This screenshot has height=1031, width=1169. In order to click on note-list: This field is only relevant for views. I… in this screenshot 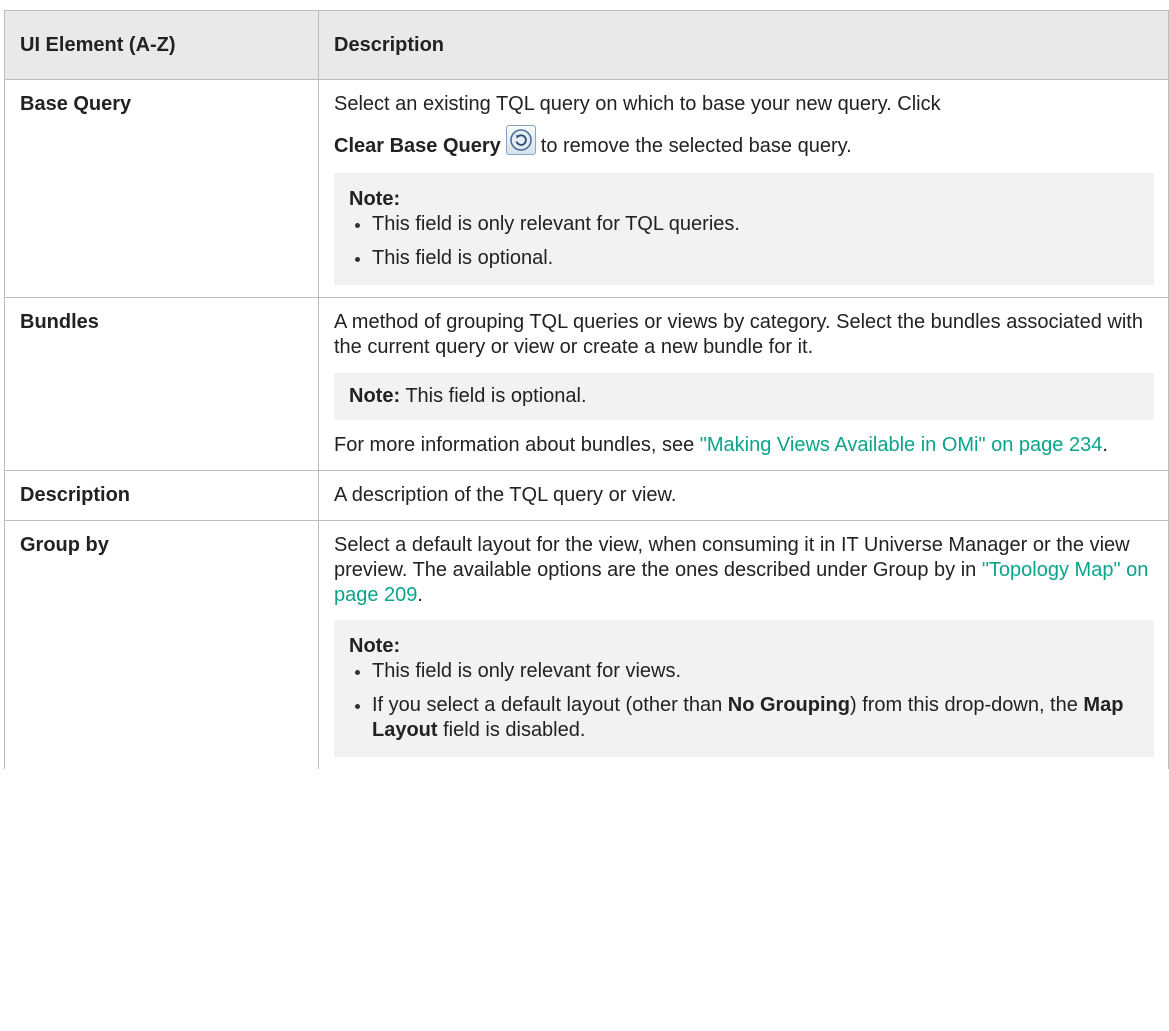, I will do `click(744, 701)`.